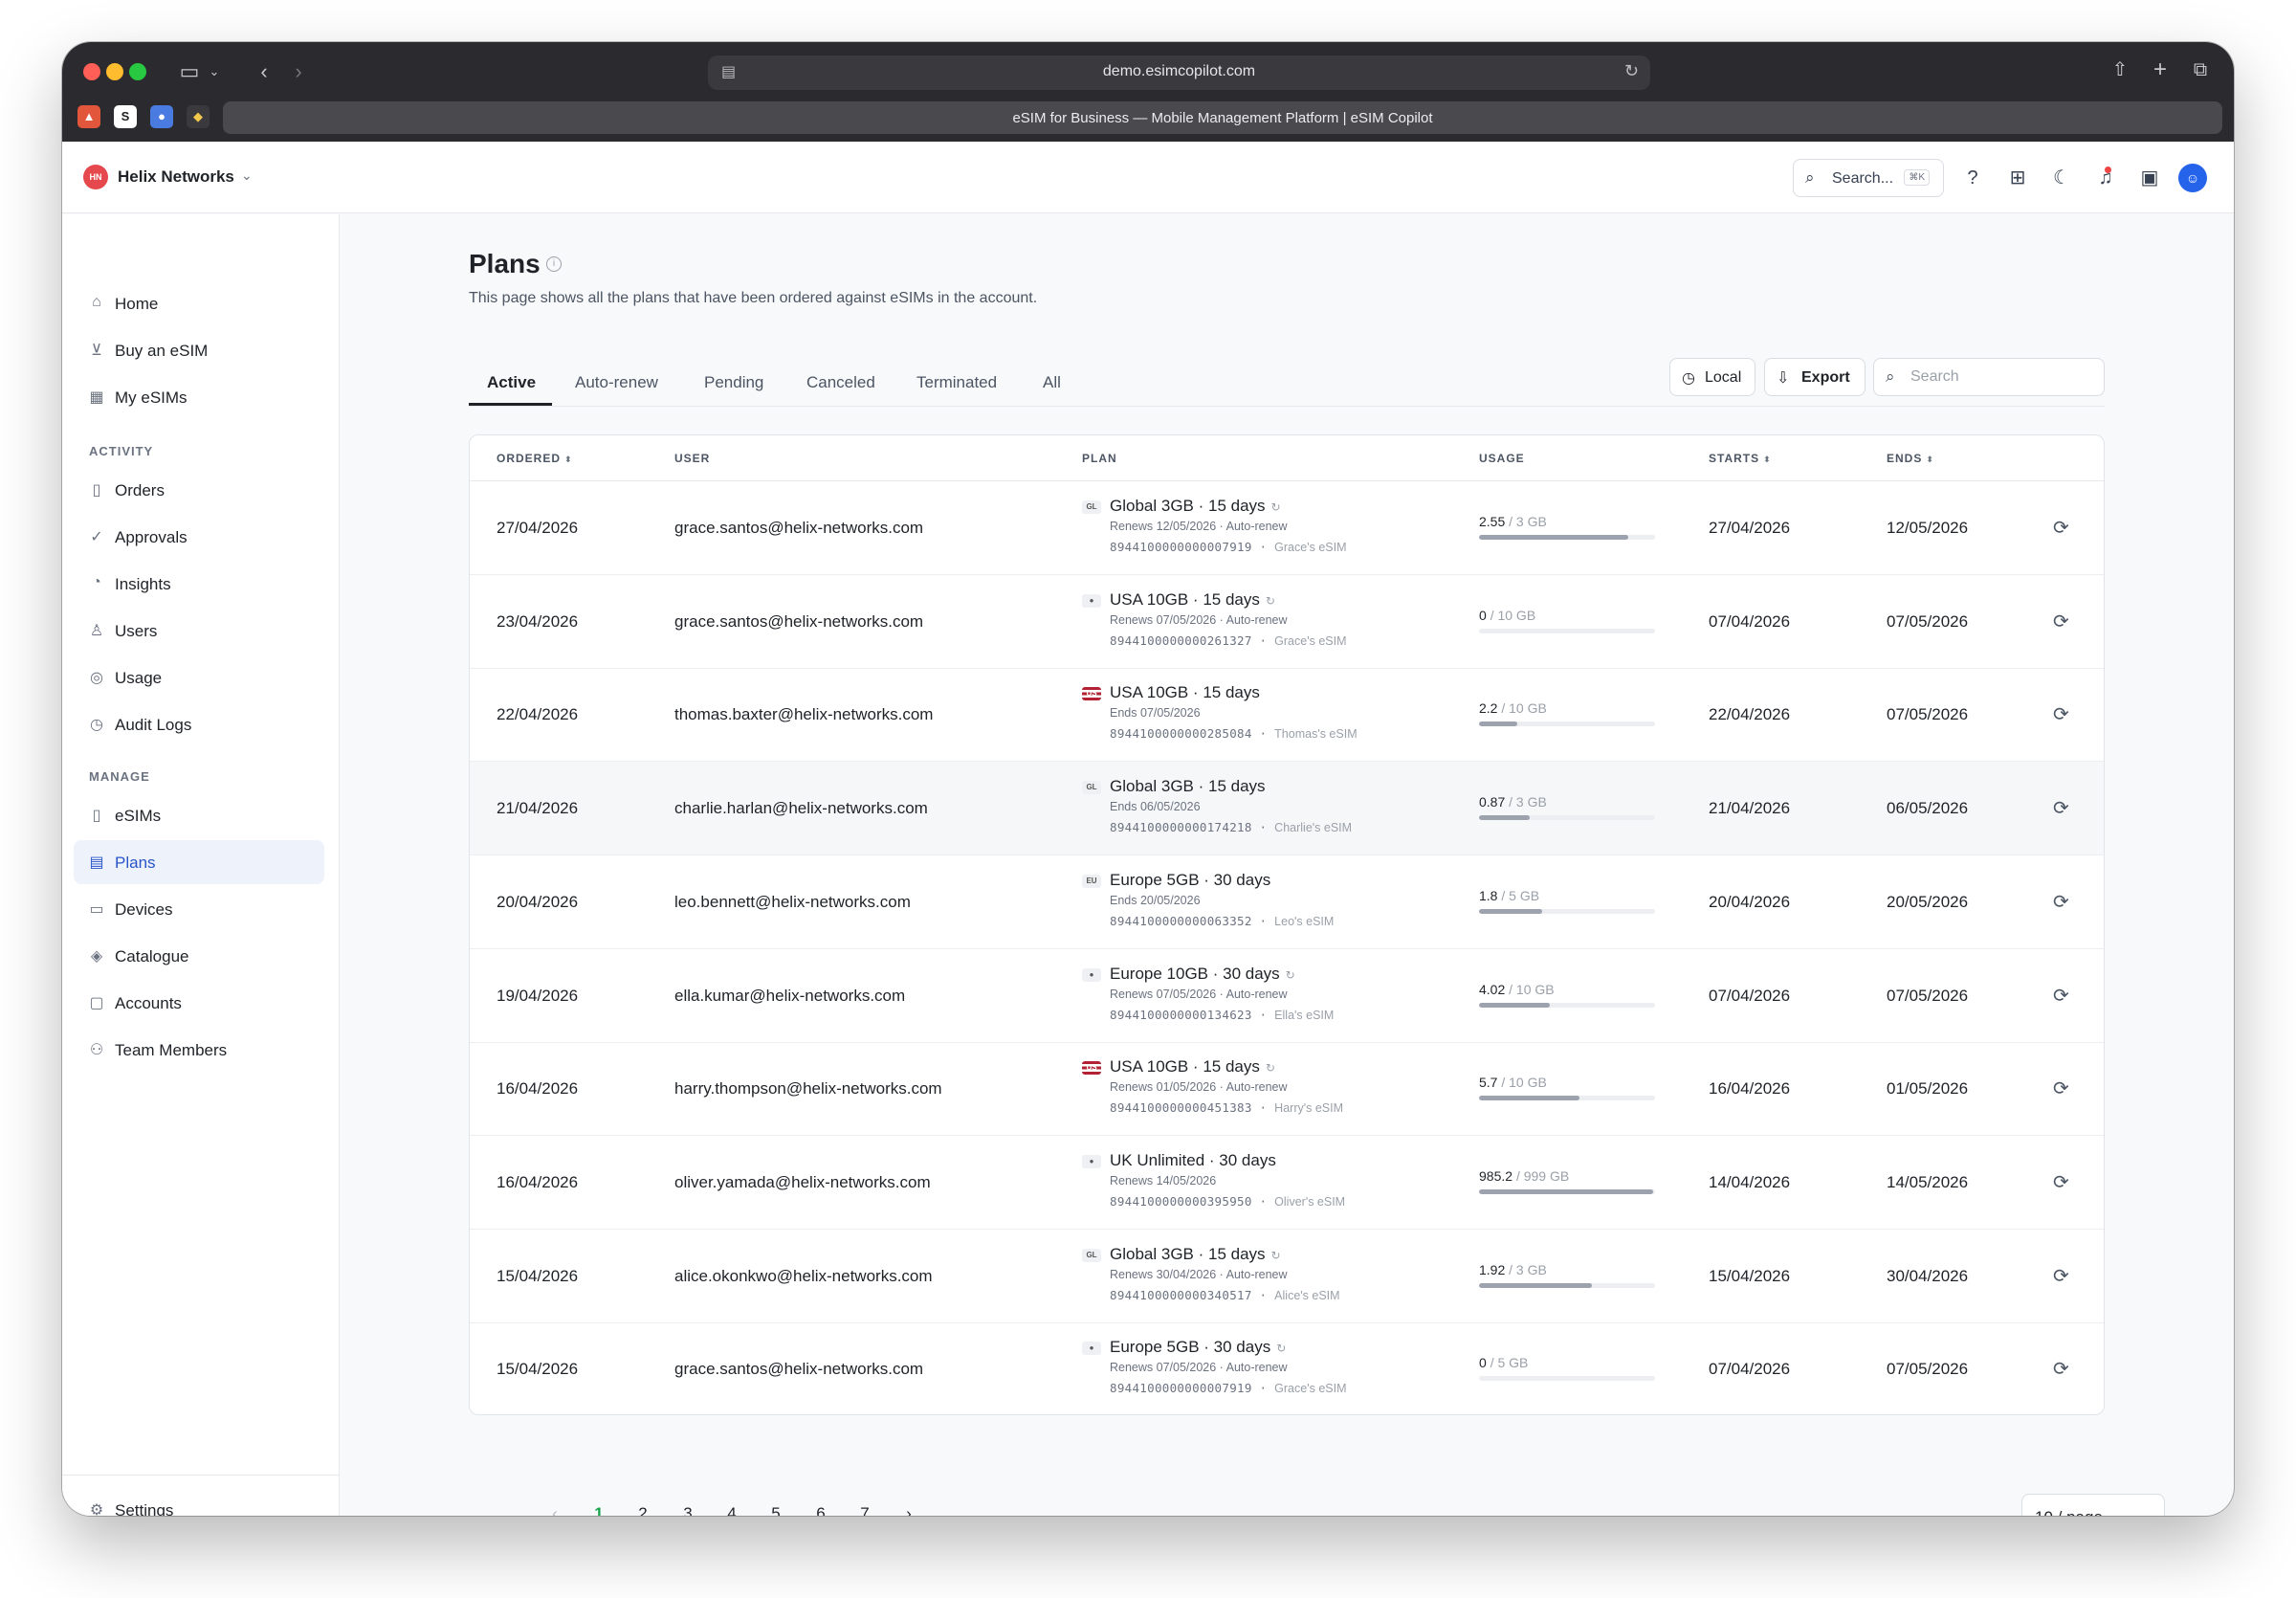 The width and height of the screenshot is (2296, 1598). I want to click on apps-grid-icon: ⊞, so click(2018, 177).